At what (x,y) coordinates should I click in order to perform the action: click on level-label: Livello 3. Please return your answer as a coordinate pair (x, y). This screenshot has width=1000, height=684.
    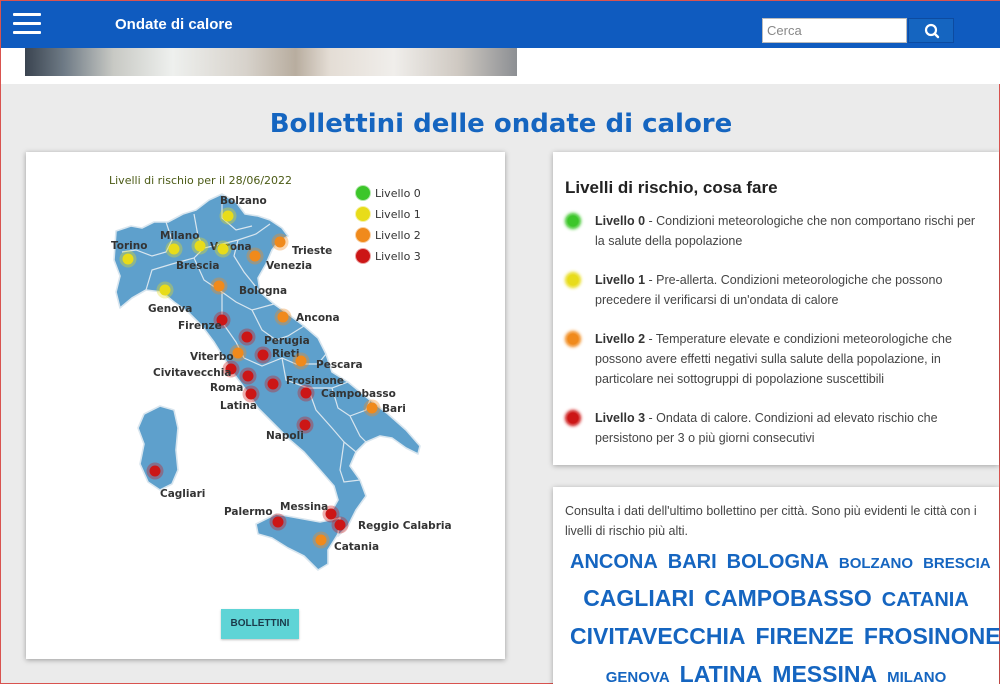
    Looking at the image, I should click on (620, 418).